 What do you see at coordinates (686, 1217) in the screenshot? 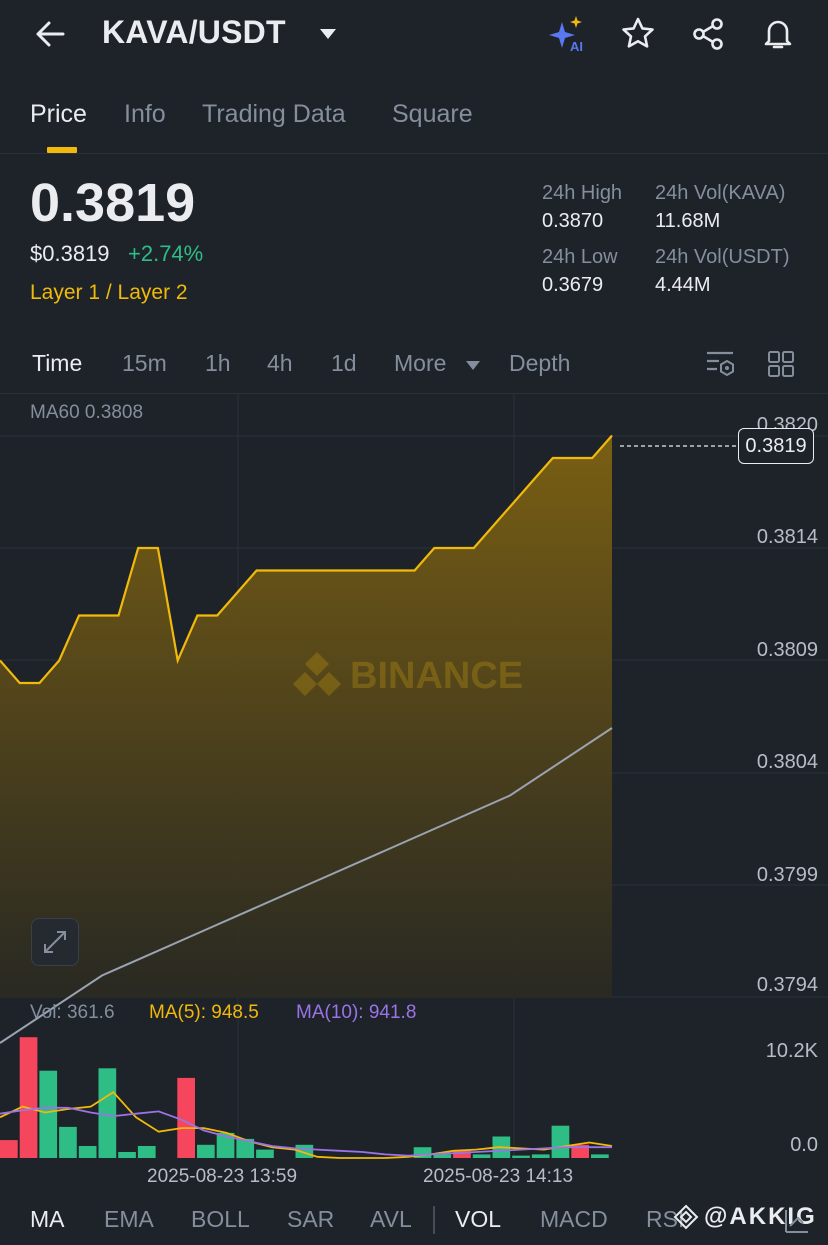
I see `diamond-logo-icon` at bounding box center [686, 1217].